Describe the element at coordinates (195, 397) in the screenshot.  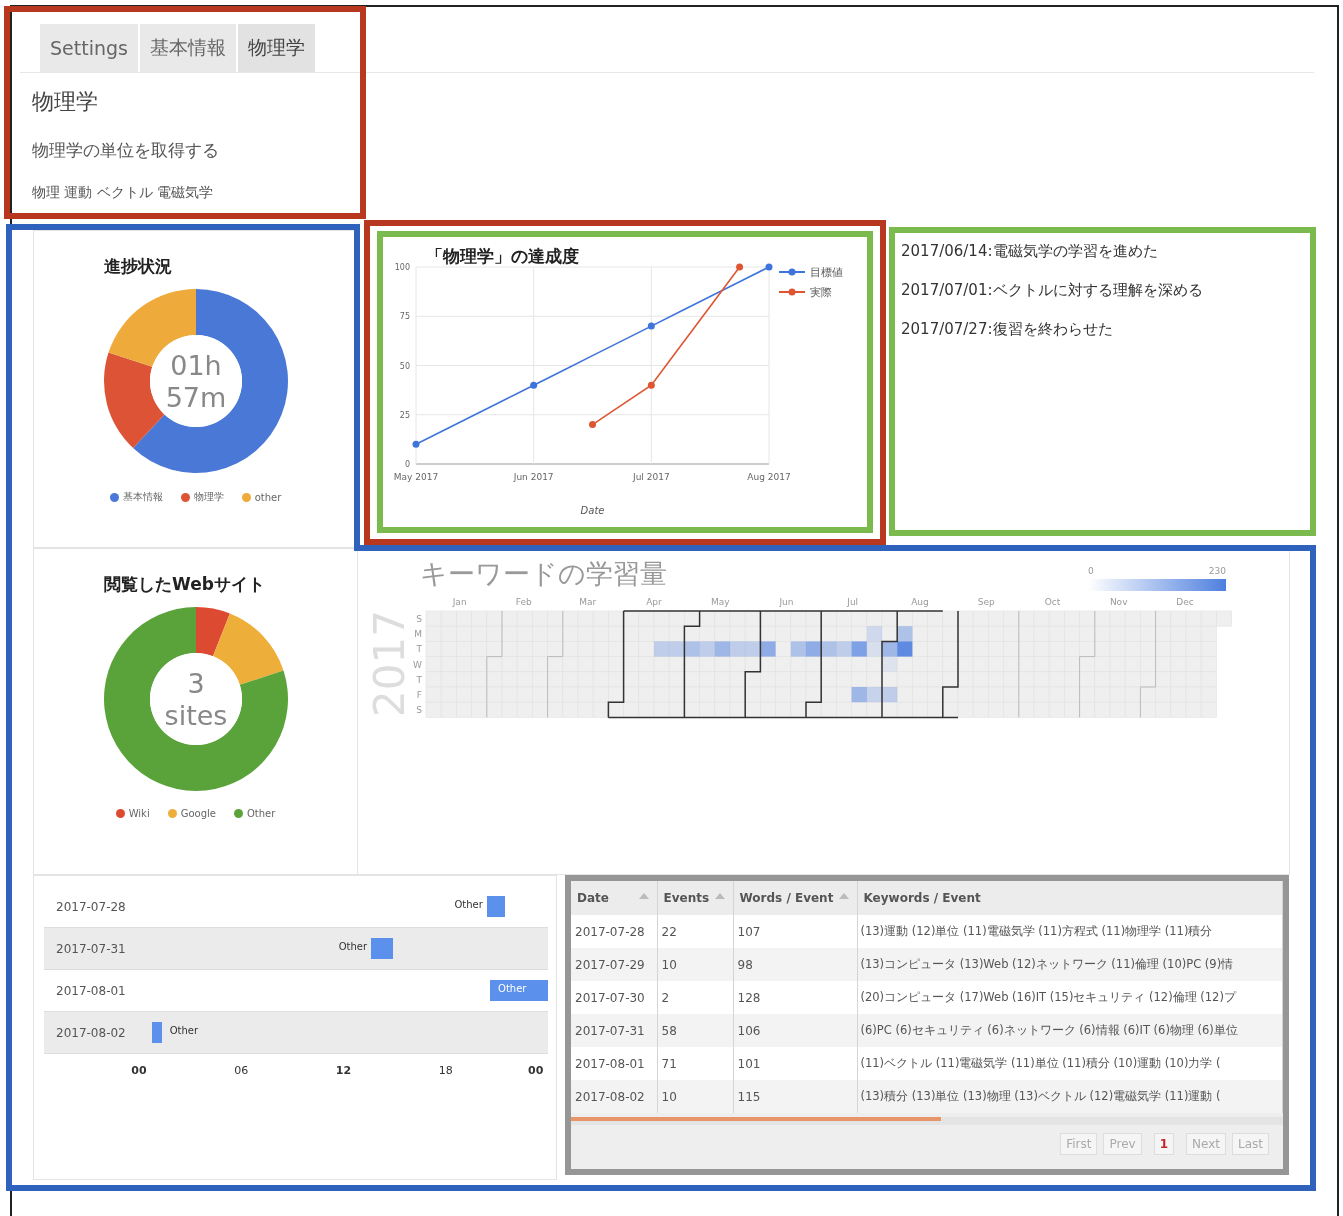
I see `donut-center-text: 57m` at that location.